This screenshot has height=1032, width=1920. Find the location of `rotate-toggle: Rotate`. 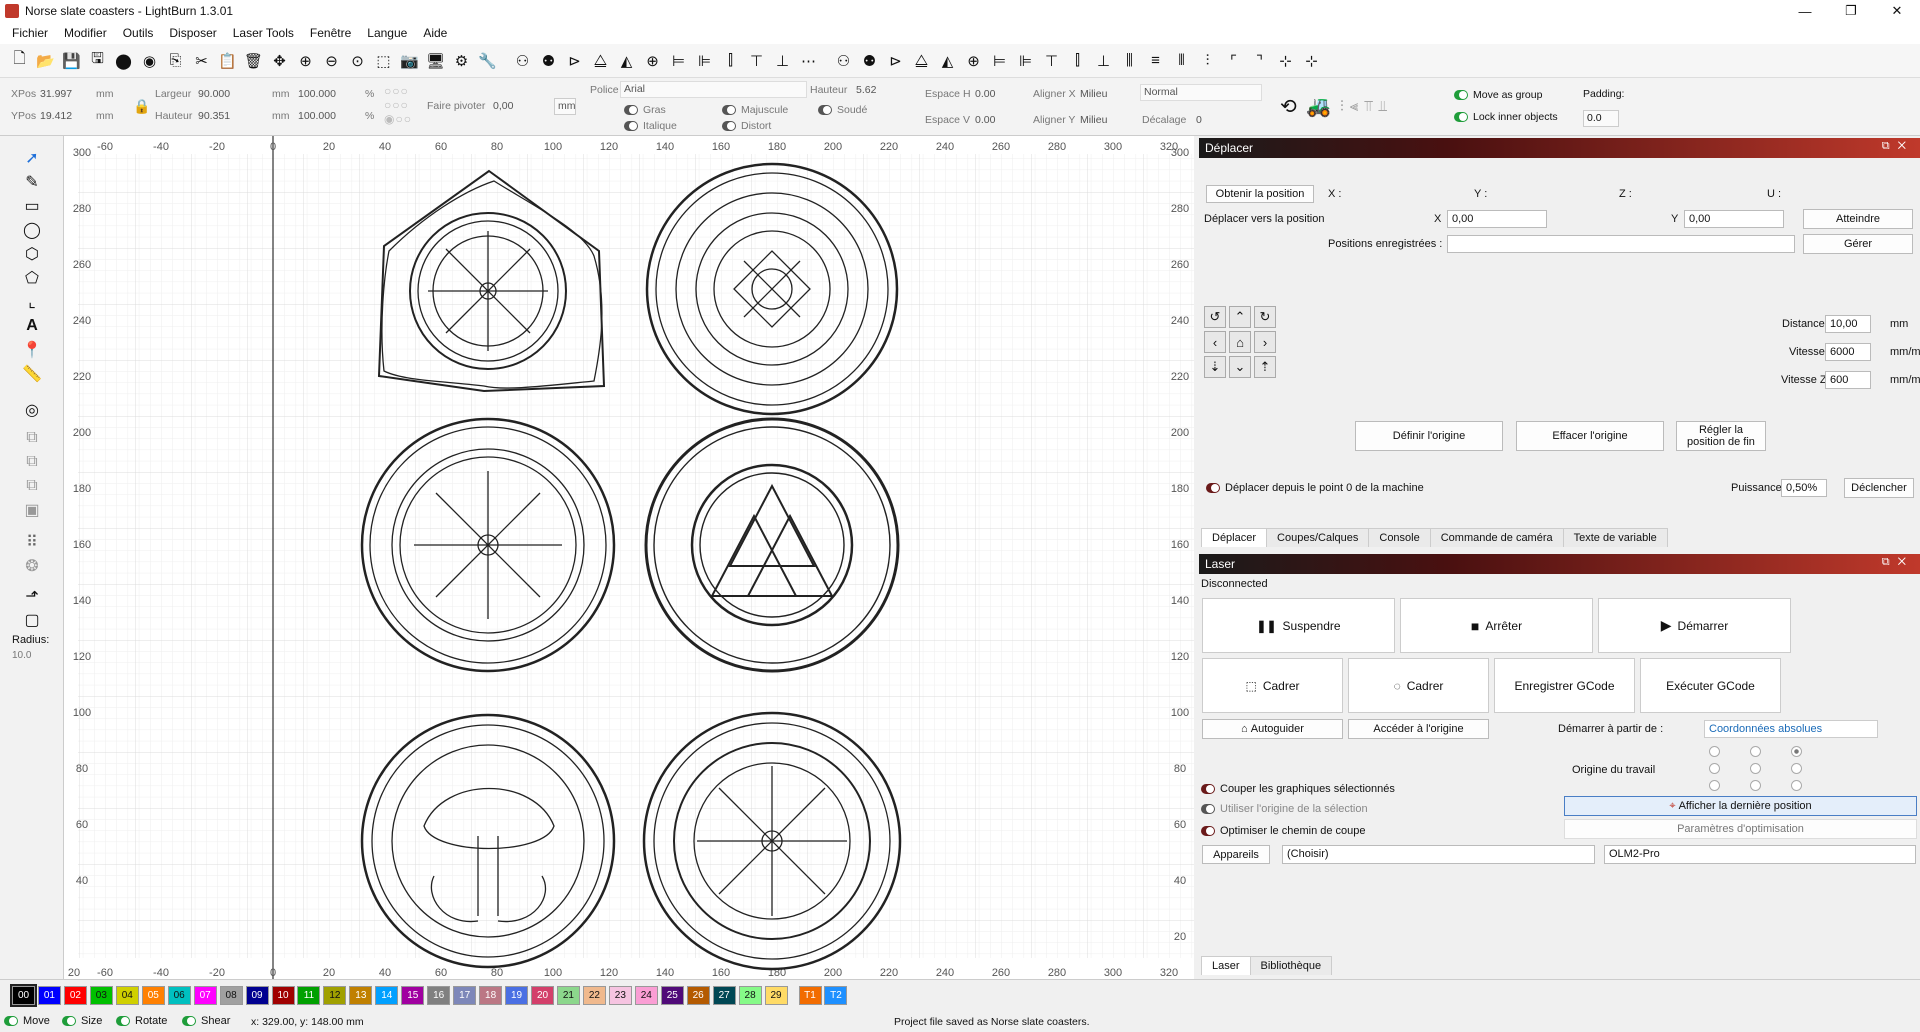

rotate-toggle: Rotate is located at coordinates (151, 1021).